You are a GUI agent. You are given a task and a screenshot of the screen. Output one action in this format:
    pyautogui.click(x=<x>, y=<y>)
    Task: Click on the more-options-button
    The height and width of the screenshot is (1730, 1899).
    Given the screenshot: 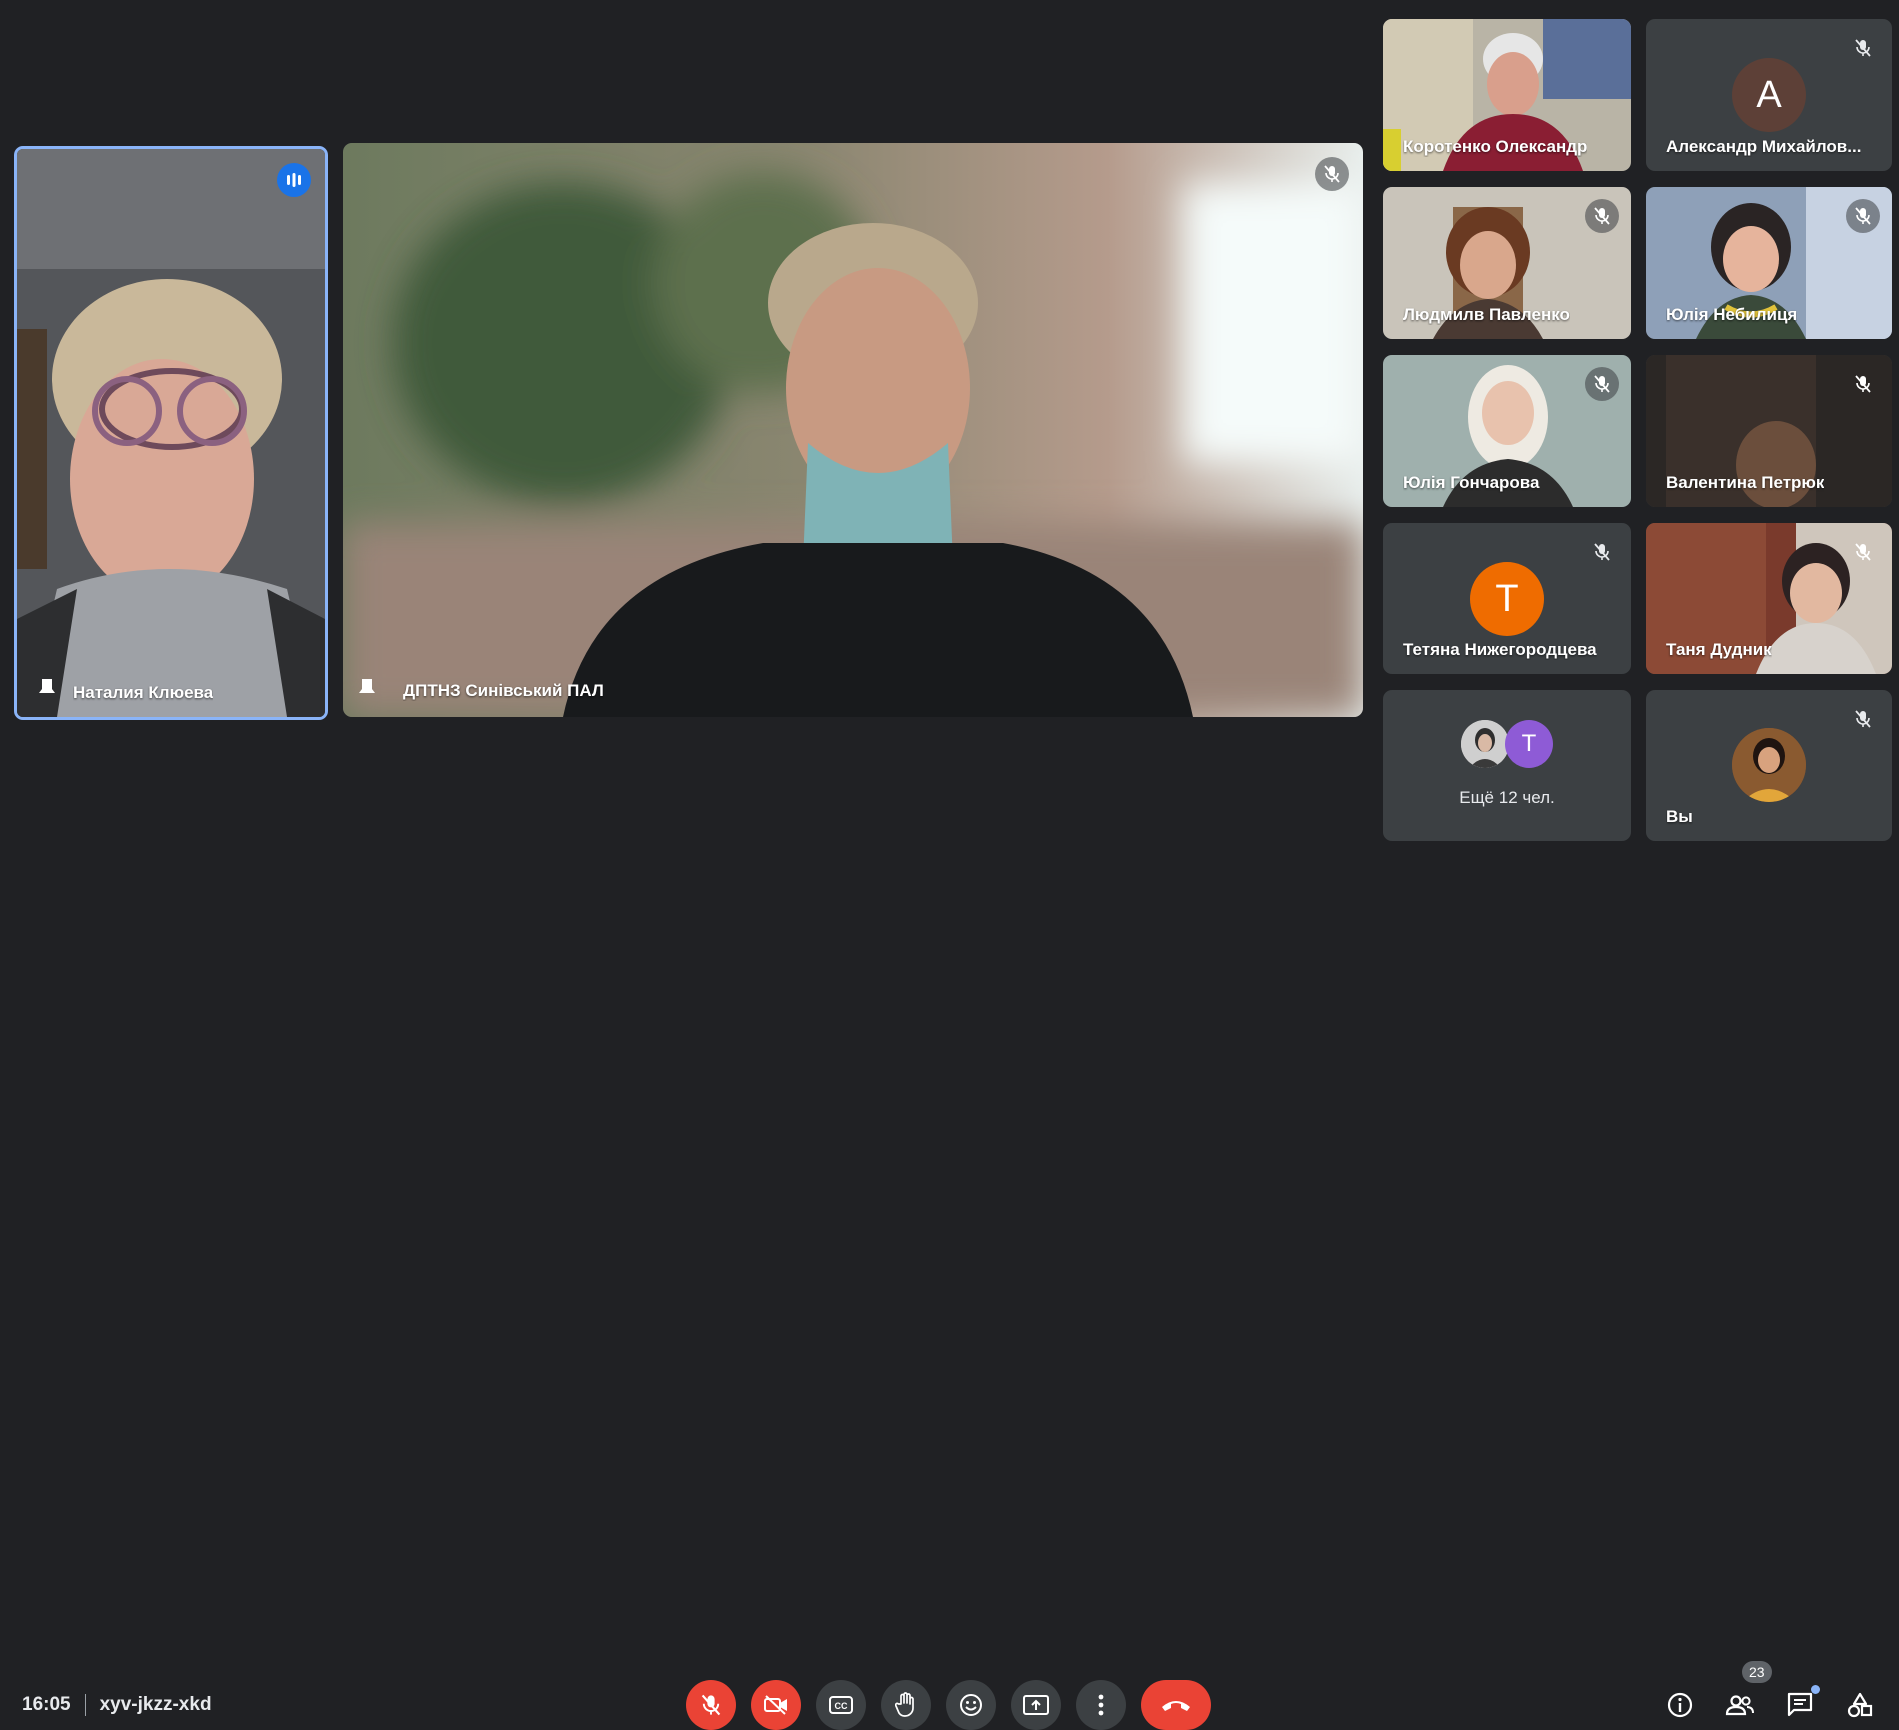 What is the action you would take?
    pyautogui.click(x=1101, y=1705)
    